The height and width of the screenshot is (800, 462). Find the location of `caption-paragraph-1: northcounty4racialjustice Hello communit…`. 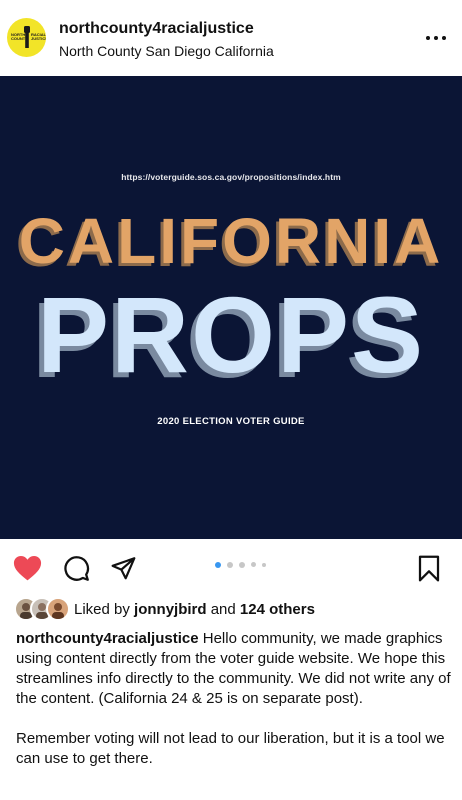

caption-paragraph-1: northcounty4racialjustice Hello communit… is located at coordinates (234, 669).